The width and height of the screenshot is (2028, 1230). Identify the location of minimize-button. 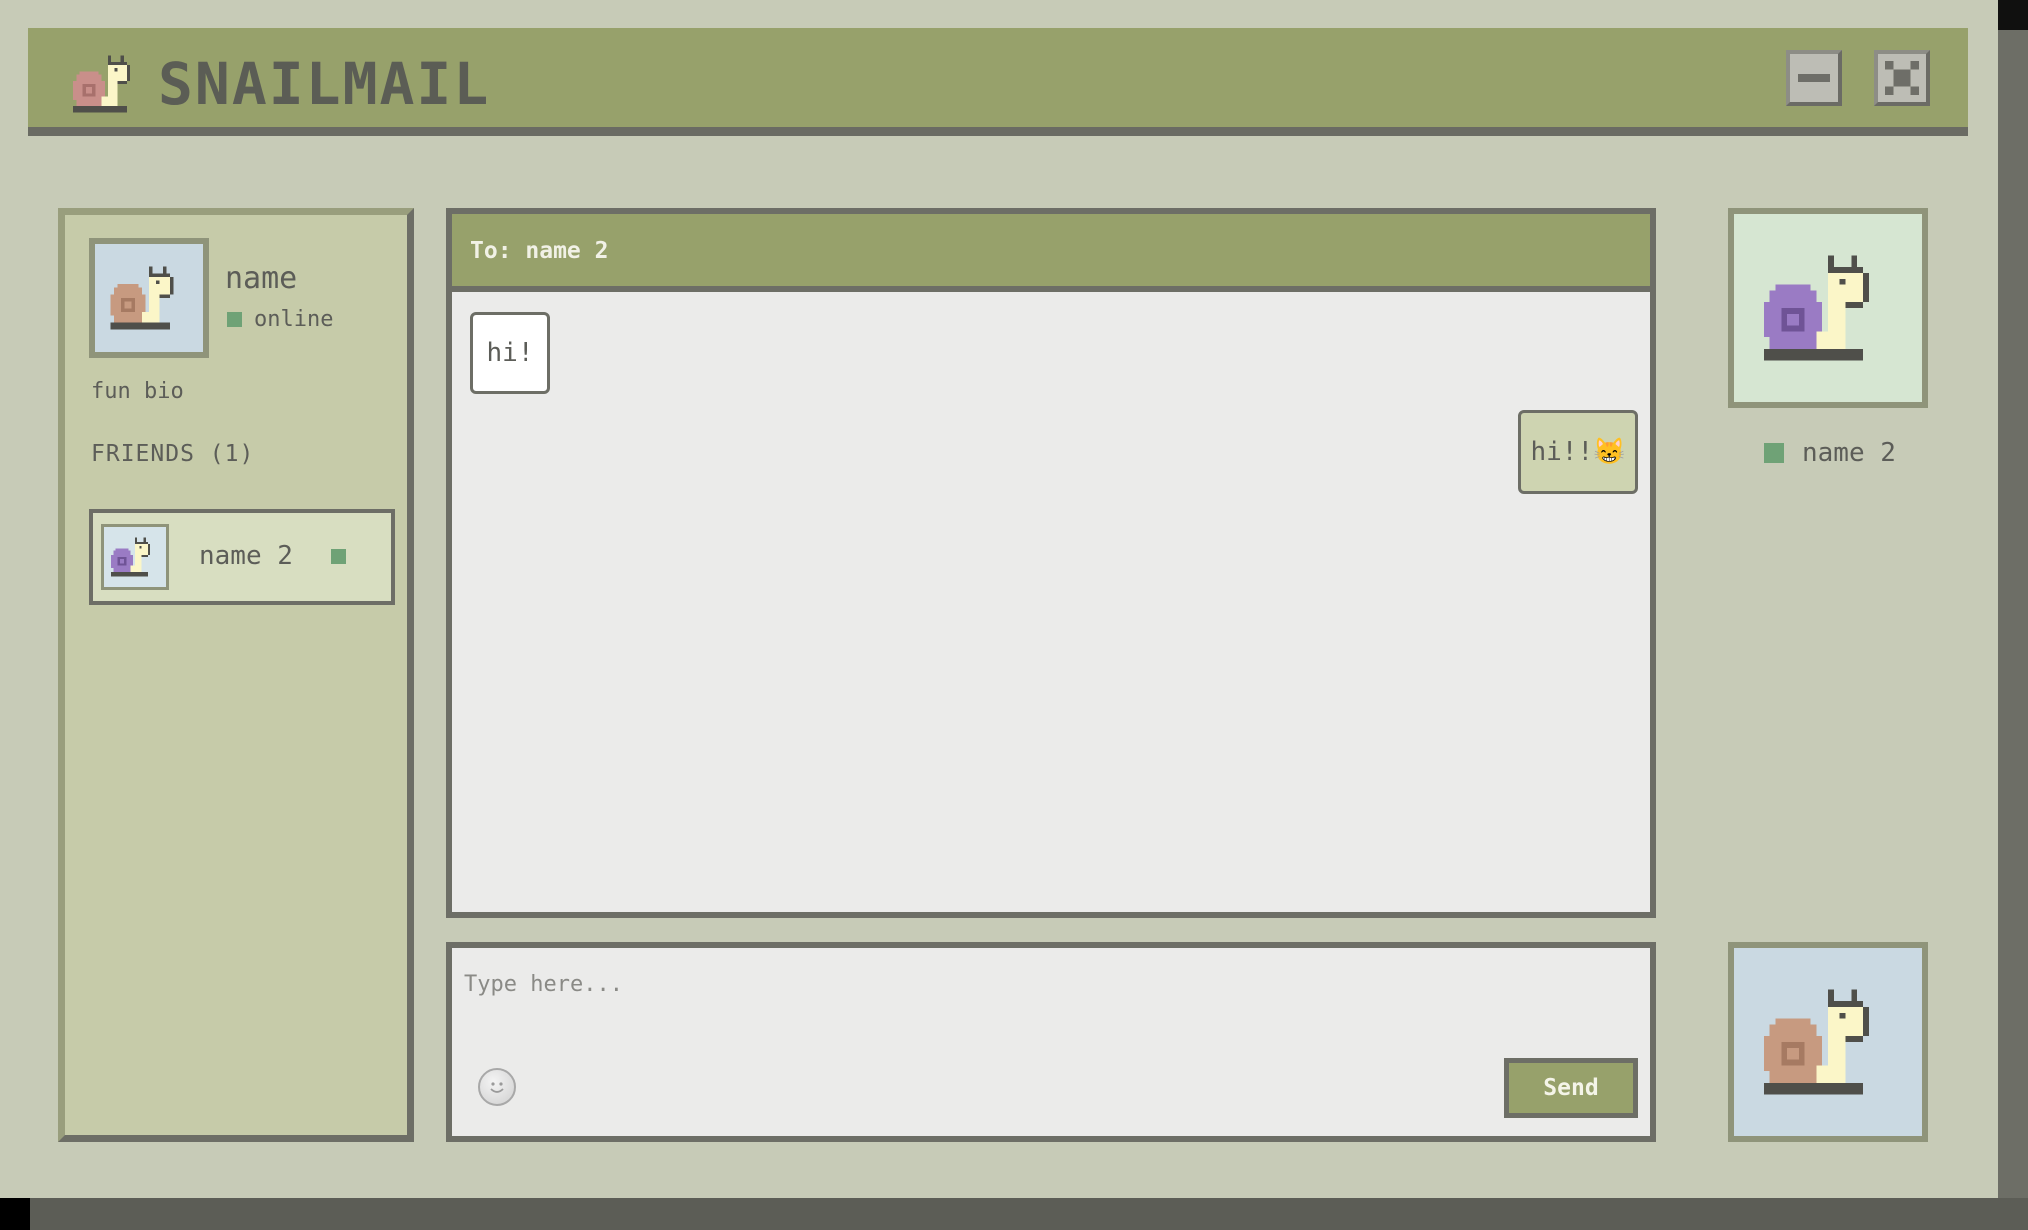
(1814, 78).